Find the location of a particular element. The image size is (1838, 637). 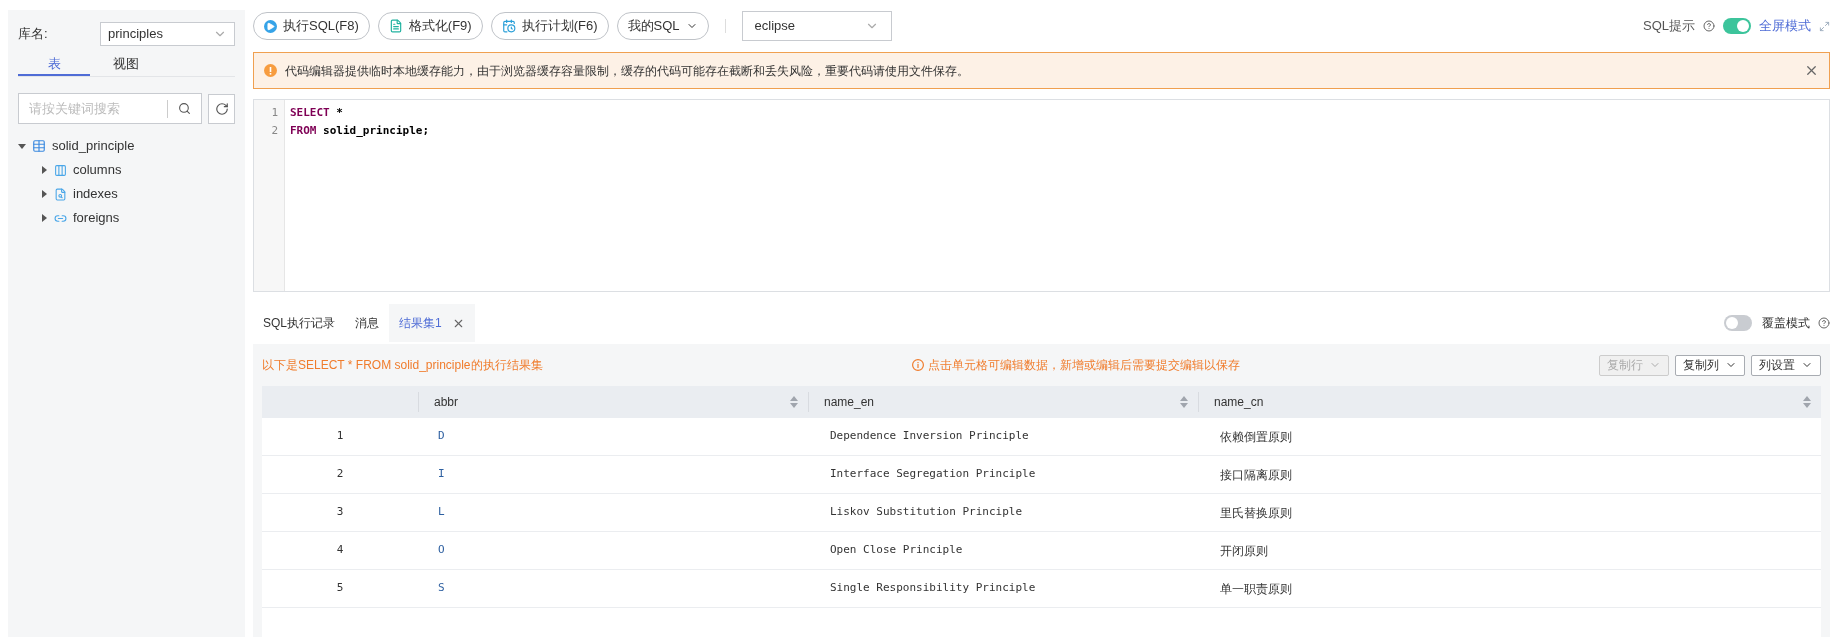

dropdown-button: 复制列 is located at coordinates (1710, 365).